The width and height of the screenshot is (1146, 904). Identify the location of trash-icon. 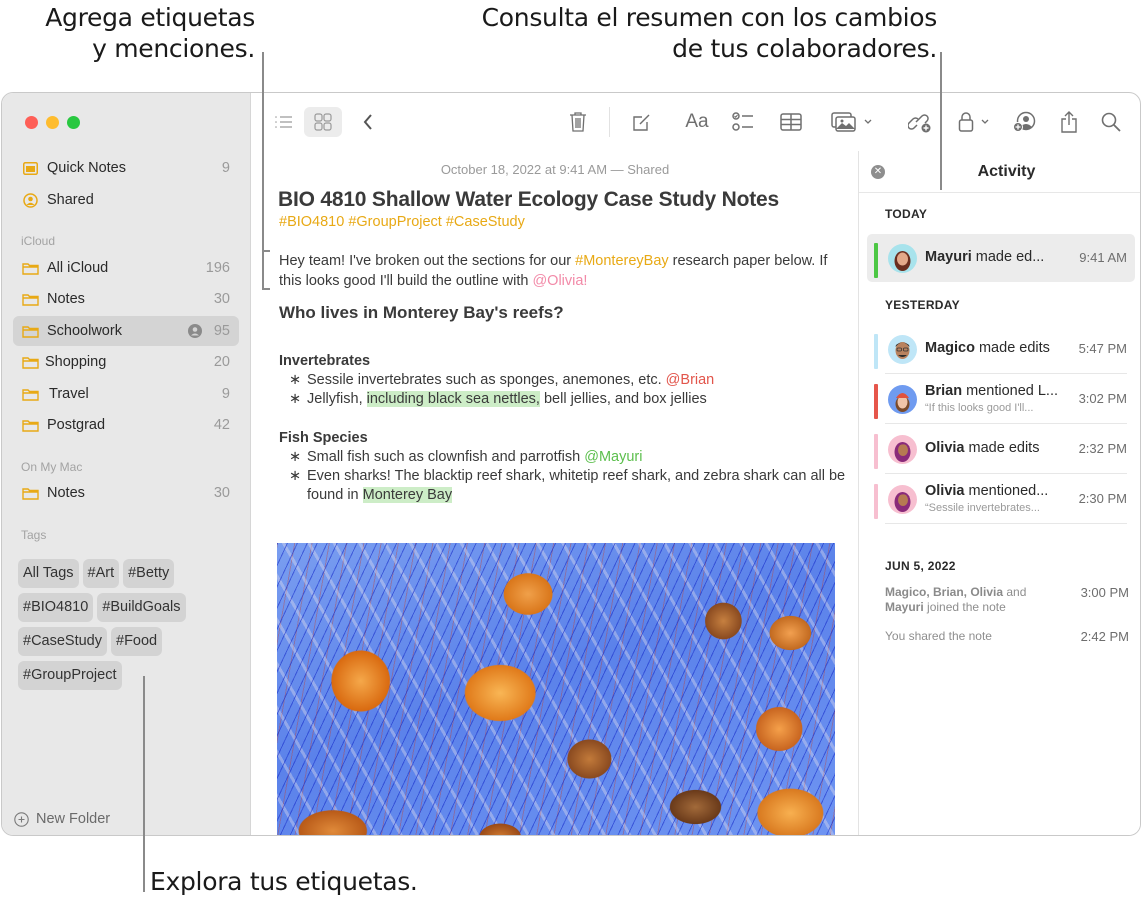
(578, 122).